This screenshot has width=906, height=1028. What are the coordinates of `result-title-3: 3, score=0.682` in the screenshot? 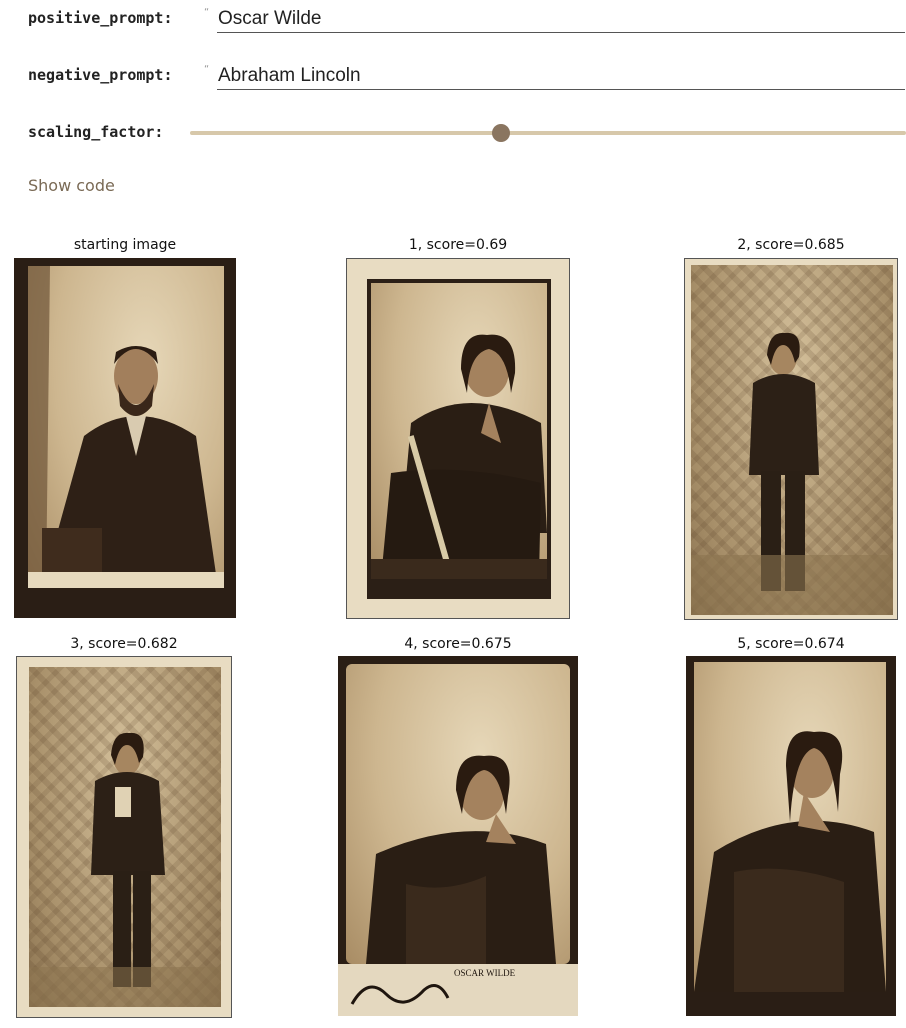 It's located at (124, 644).